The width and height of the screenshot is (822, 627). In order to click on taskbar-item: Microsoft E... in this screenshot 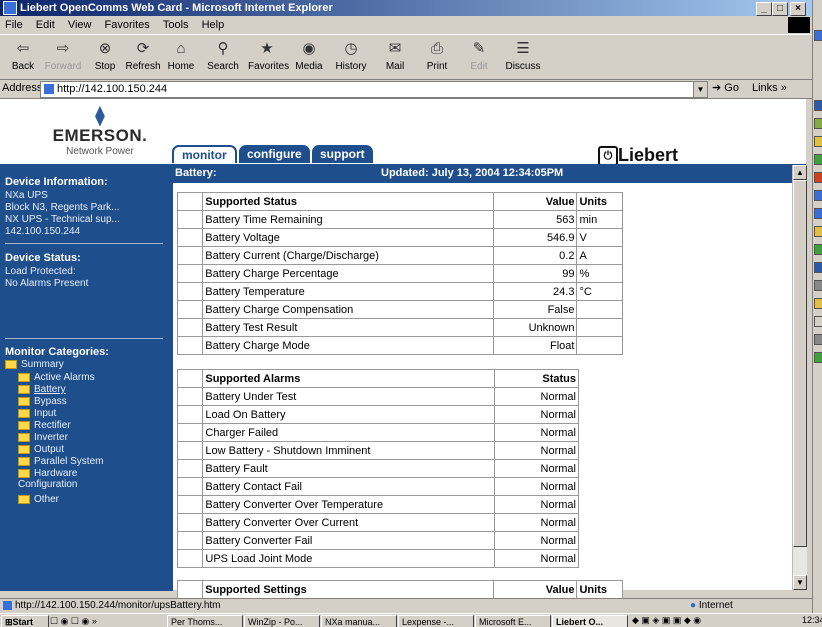, I will do `click(513, 621)`.